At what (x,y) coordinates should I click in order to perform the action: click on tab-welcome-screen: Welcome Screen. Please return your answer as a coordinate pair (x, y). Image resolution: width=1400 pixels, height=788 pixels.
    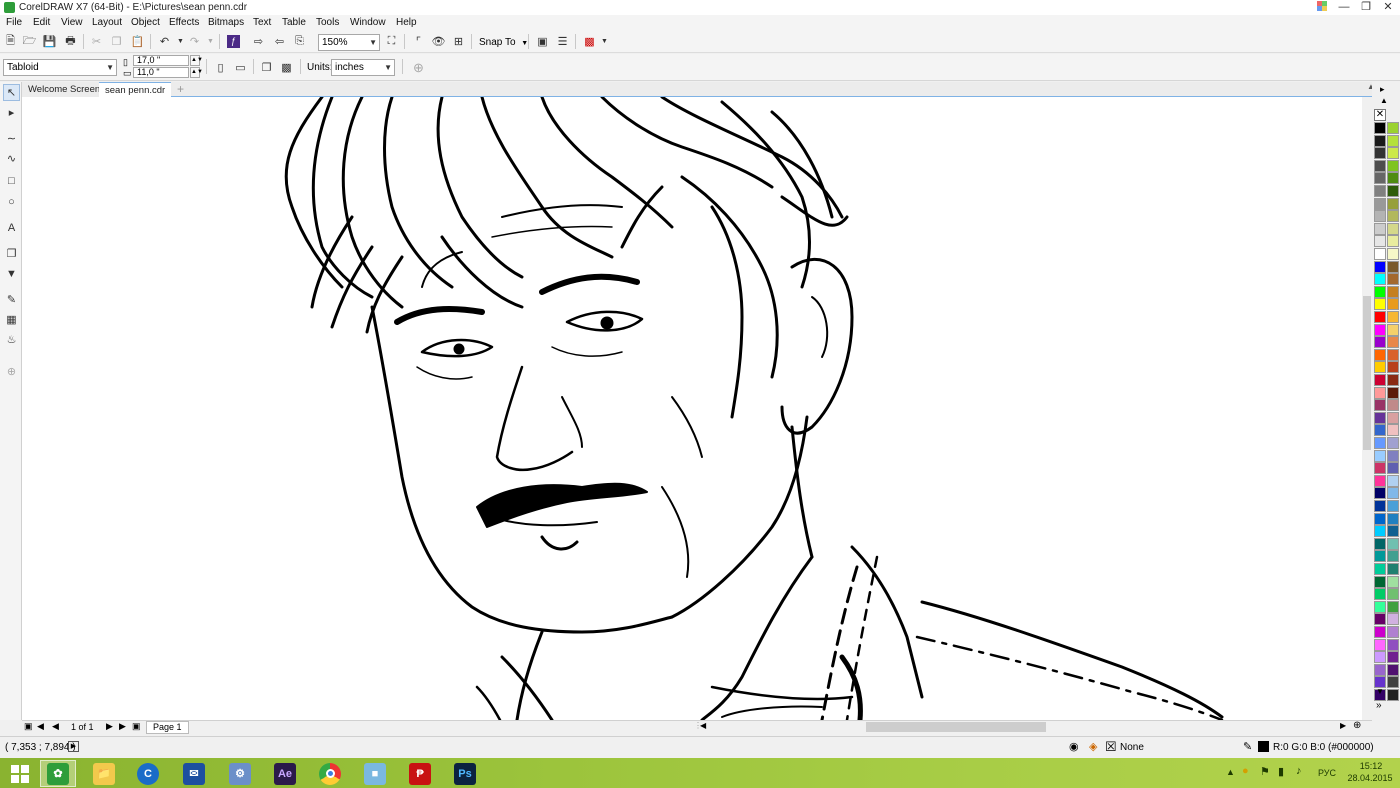
    Looking at the image, I should click on (64, 89).